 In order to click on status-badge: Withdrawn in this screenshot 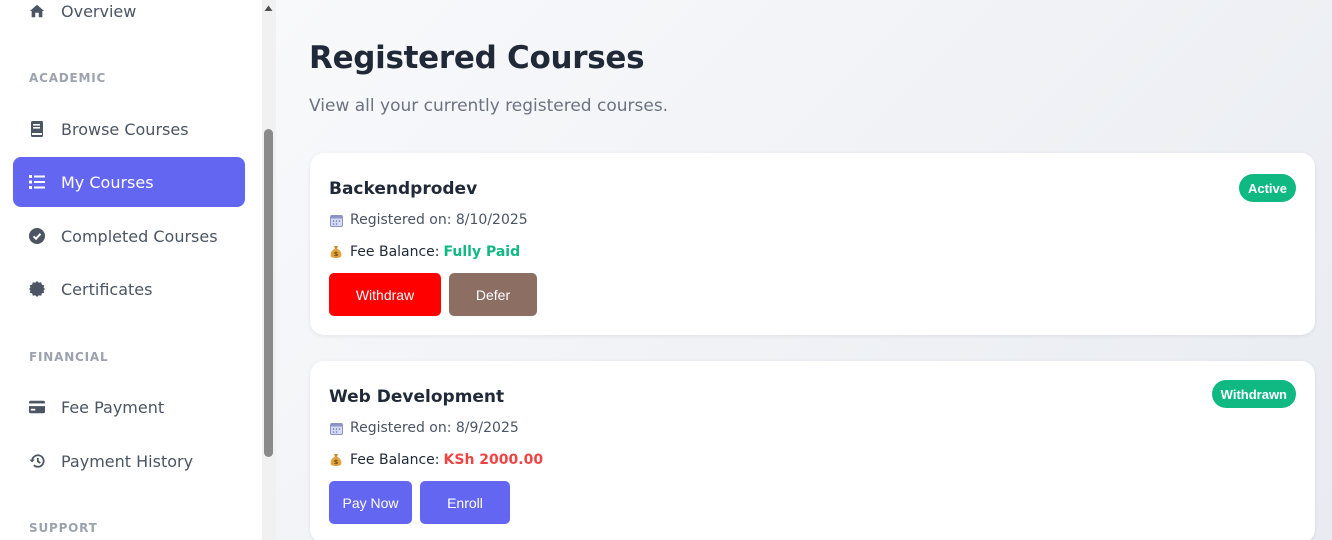, I will do `click(1253, 394)`.